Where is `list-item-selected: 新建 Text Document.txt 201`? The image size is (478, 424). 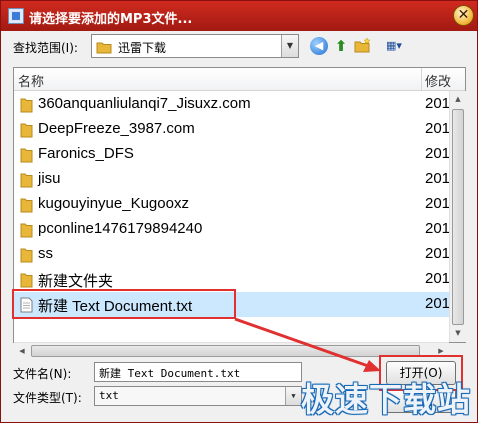
list-item-selected: 新建 Text Document.txt 201 is located at coordinates (232, 304).